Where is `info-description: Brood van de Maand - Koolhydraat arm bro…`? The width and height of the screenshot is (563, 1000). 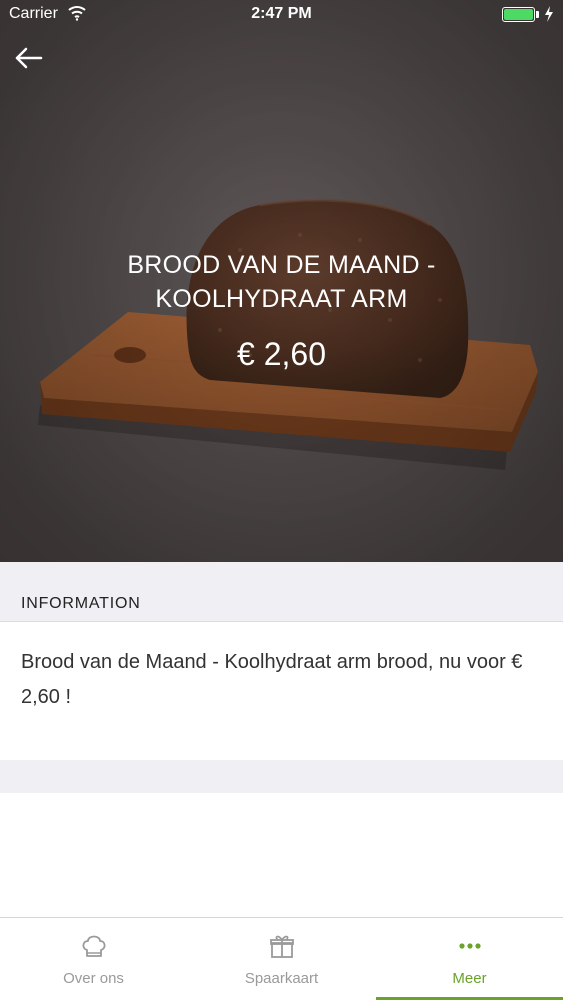
info-description: Brood van de Maand - Koolhydraat arm bro… is located at coordinates (272, 679).